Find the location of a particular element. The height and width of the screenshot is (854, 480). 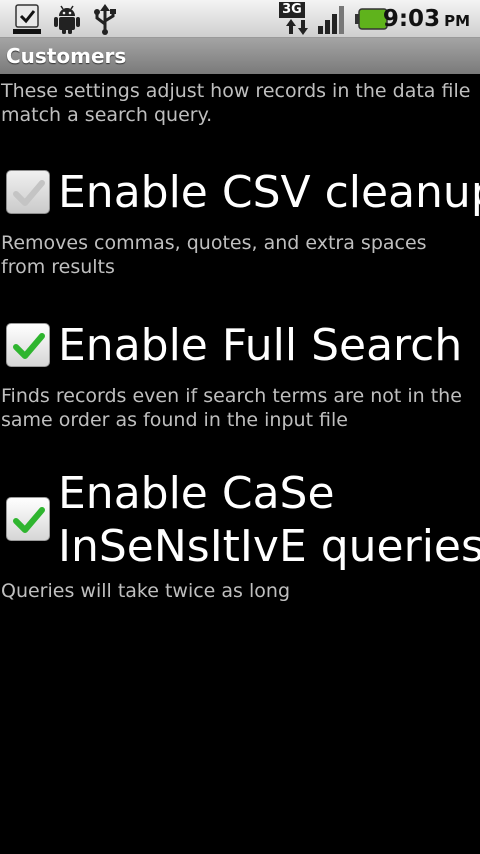

status-clock: 9:03 PM is located at coordinates (426, 20).